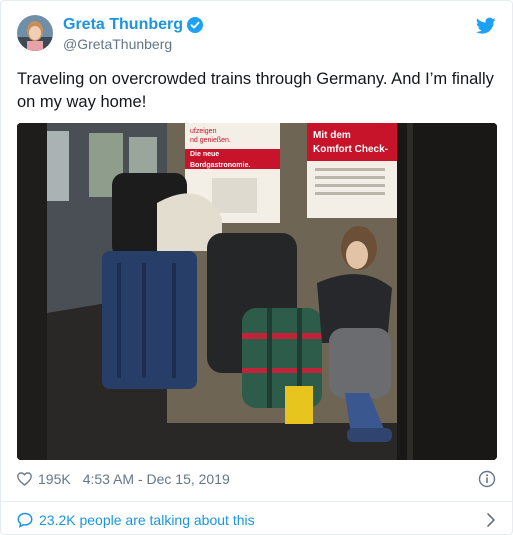  I want to click on chevron-right-icon, so click(491, 520).